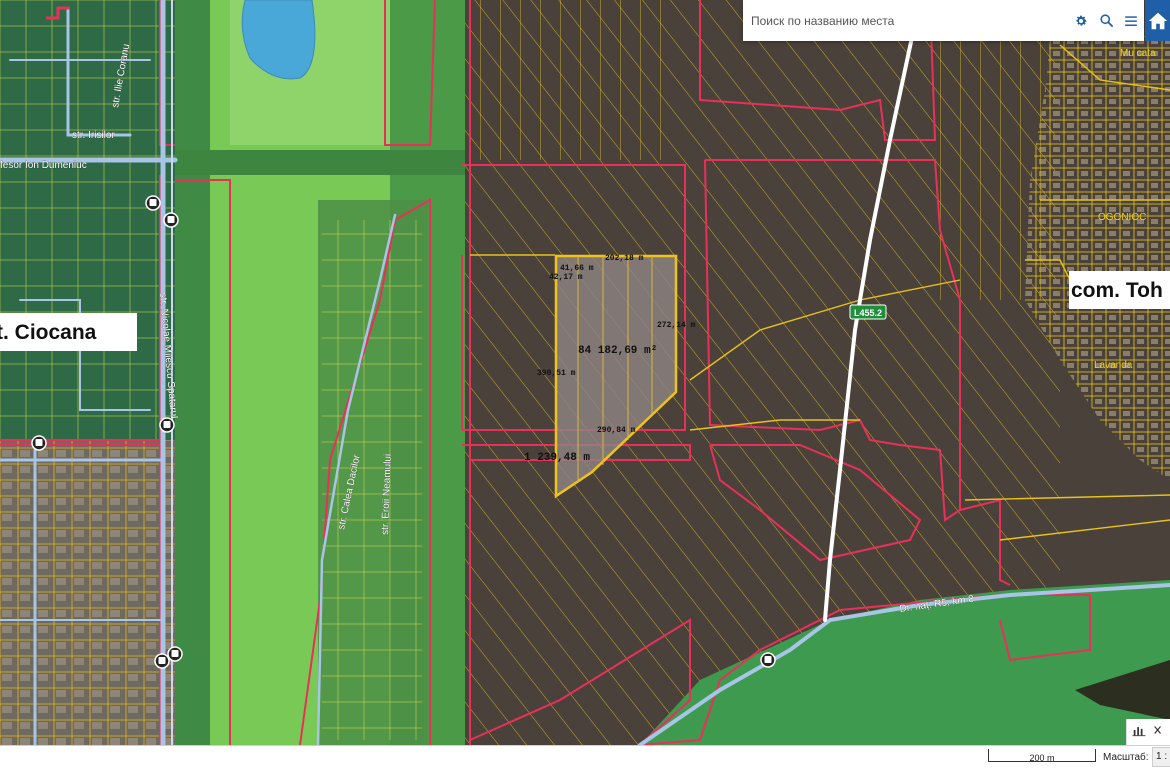 Image resolution: width=1170 pixels, height=769 pixels. I want to click on commune-label: com. Toh, so click(1117, 290).